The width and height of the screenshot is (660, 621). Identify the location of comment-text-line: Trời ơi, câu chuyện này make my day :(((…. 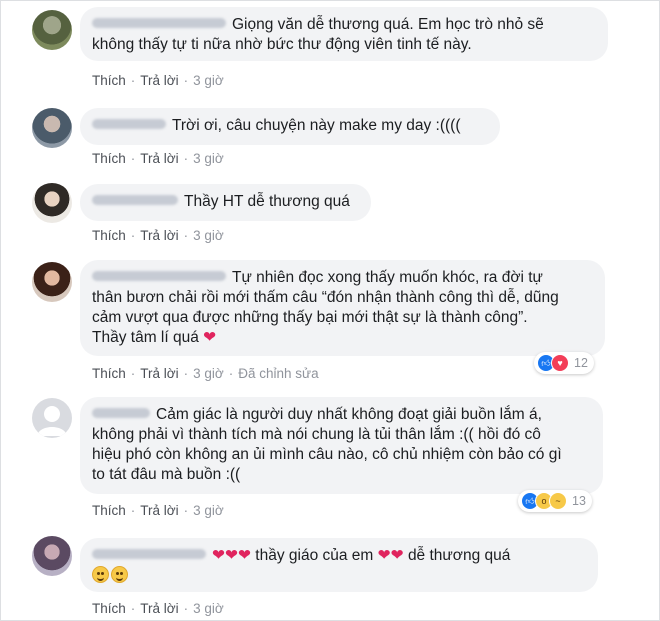
(316, 125).